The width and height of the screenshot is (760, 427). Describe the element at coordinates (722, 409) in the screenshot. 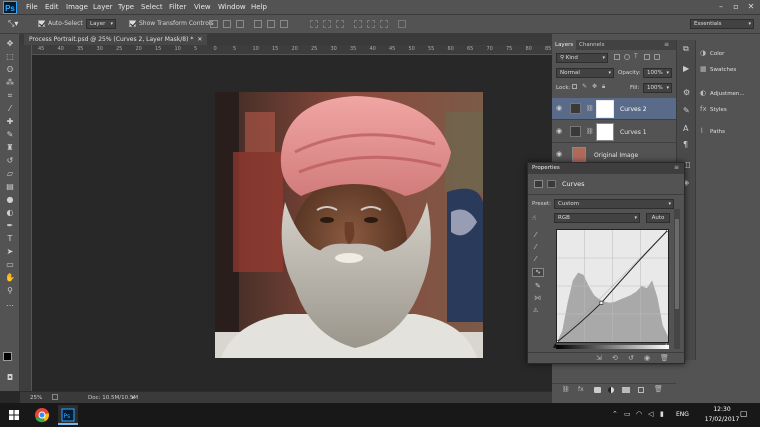

I see `clock-time: 12:30` at that location.